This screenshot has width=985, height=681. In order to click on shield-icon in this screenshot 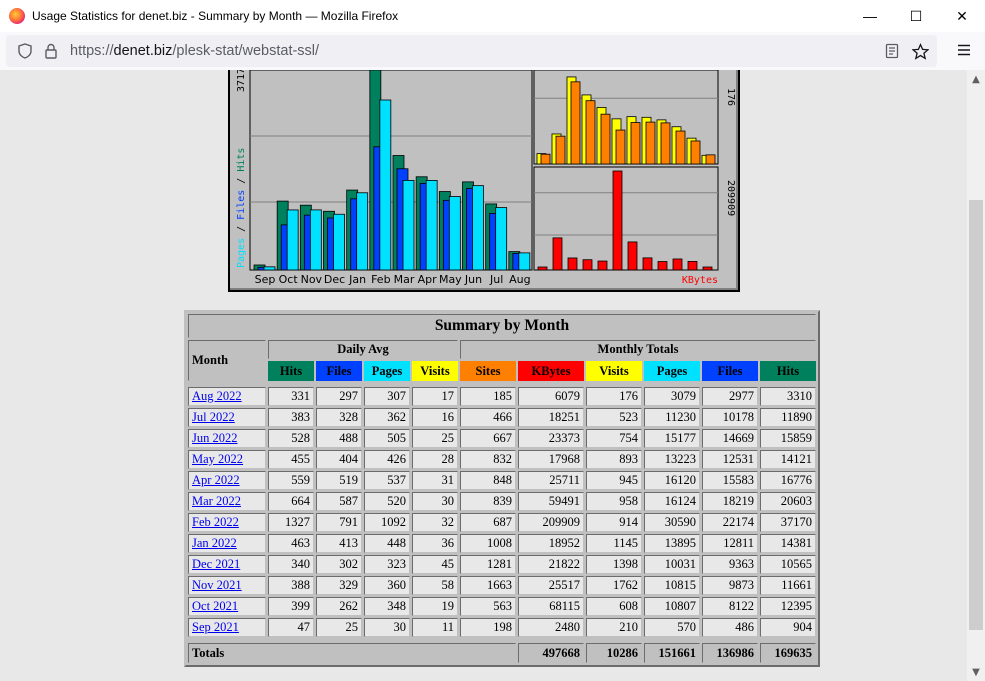, I will do `click(25, 51)`.